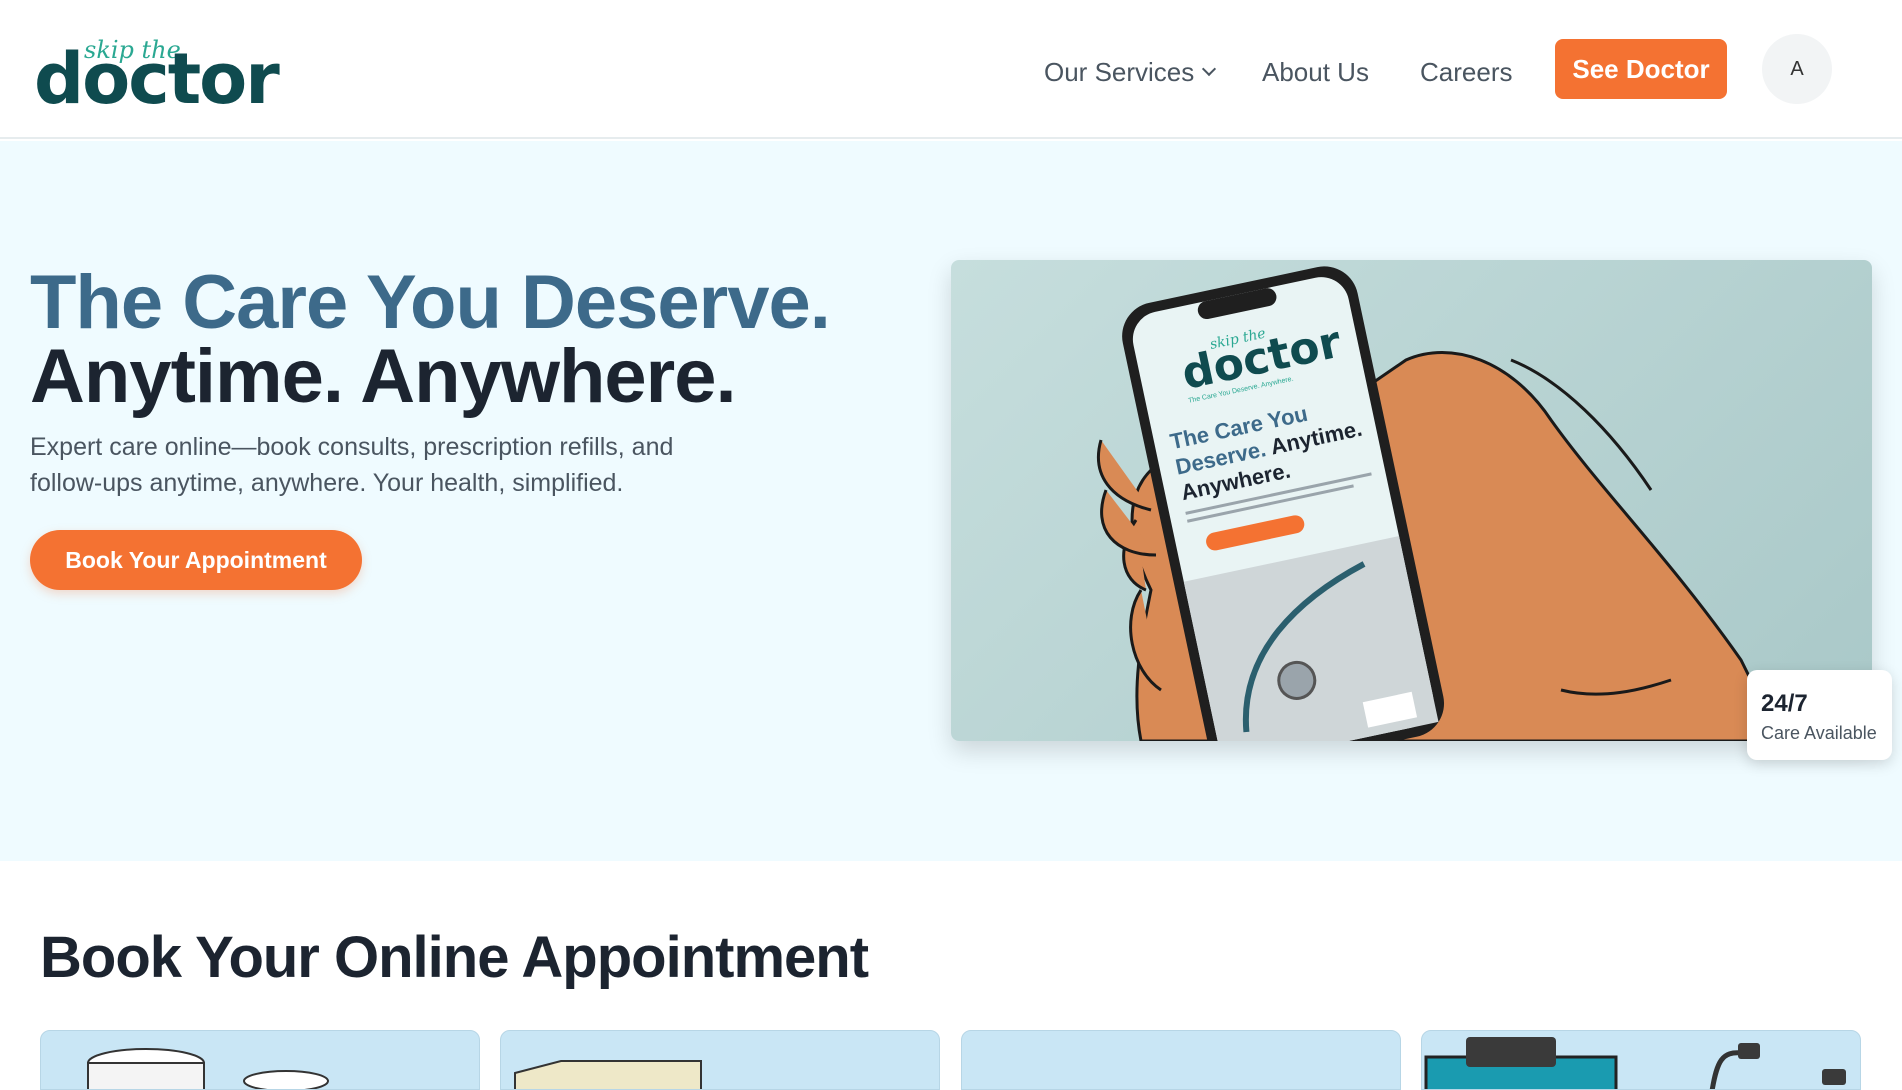 Image resolution: width=1902 pixels, height=1090 pixels. I want to click on box-illustration, so click(608, 1074).